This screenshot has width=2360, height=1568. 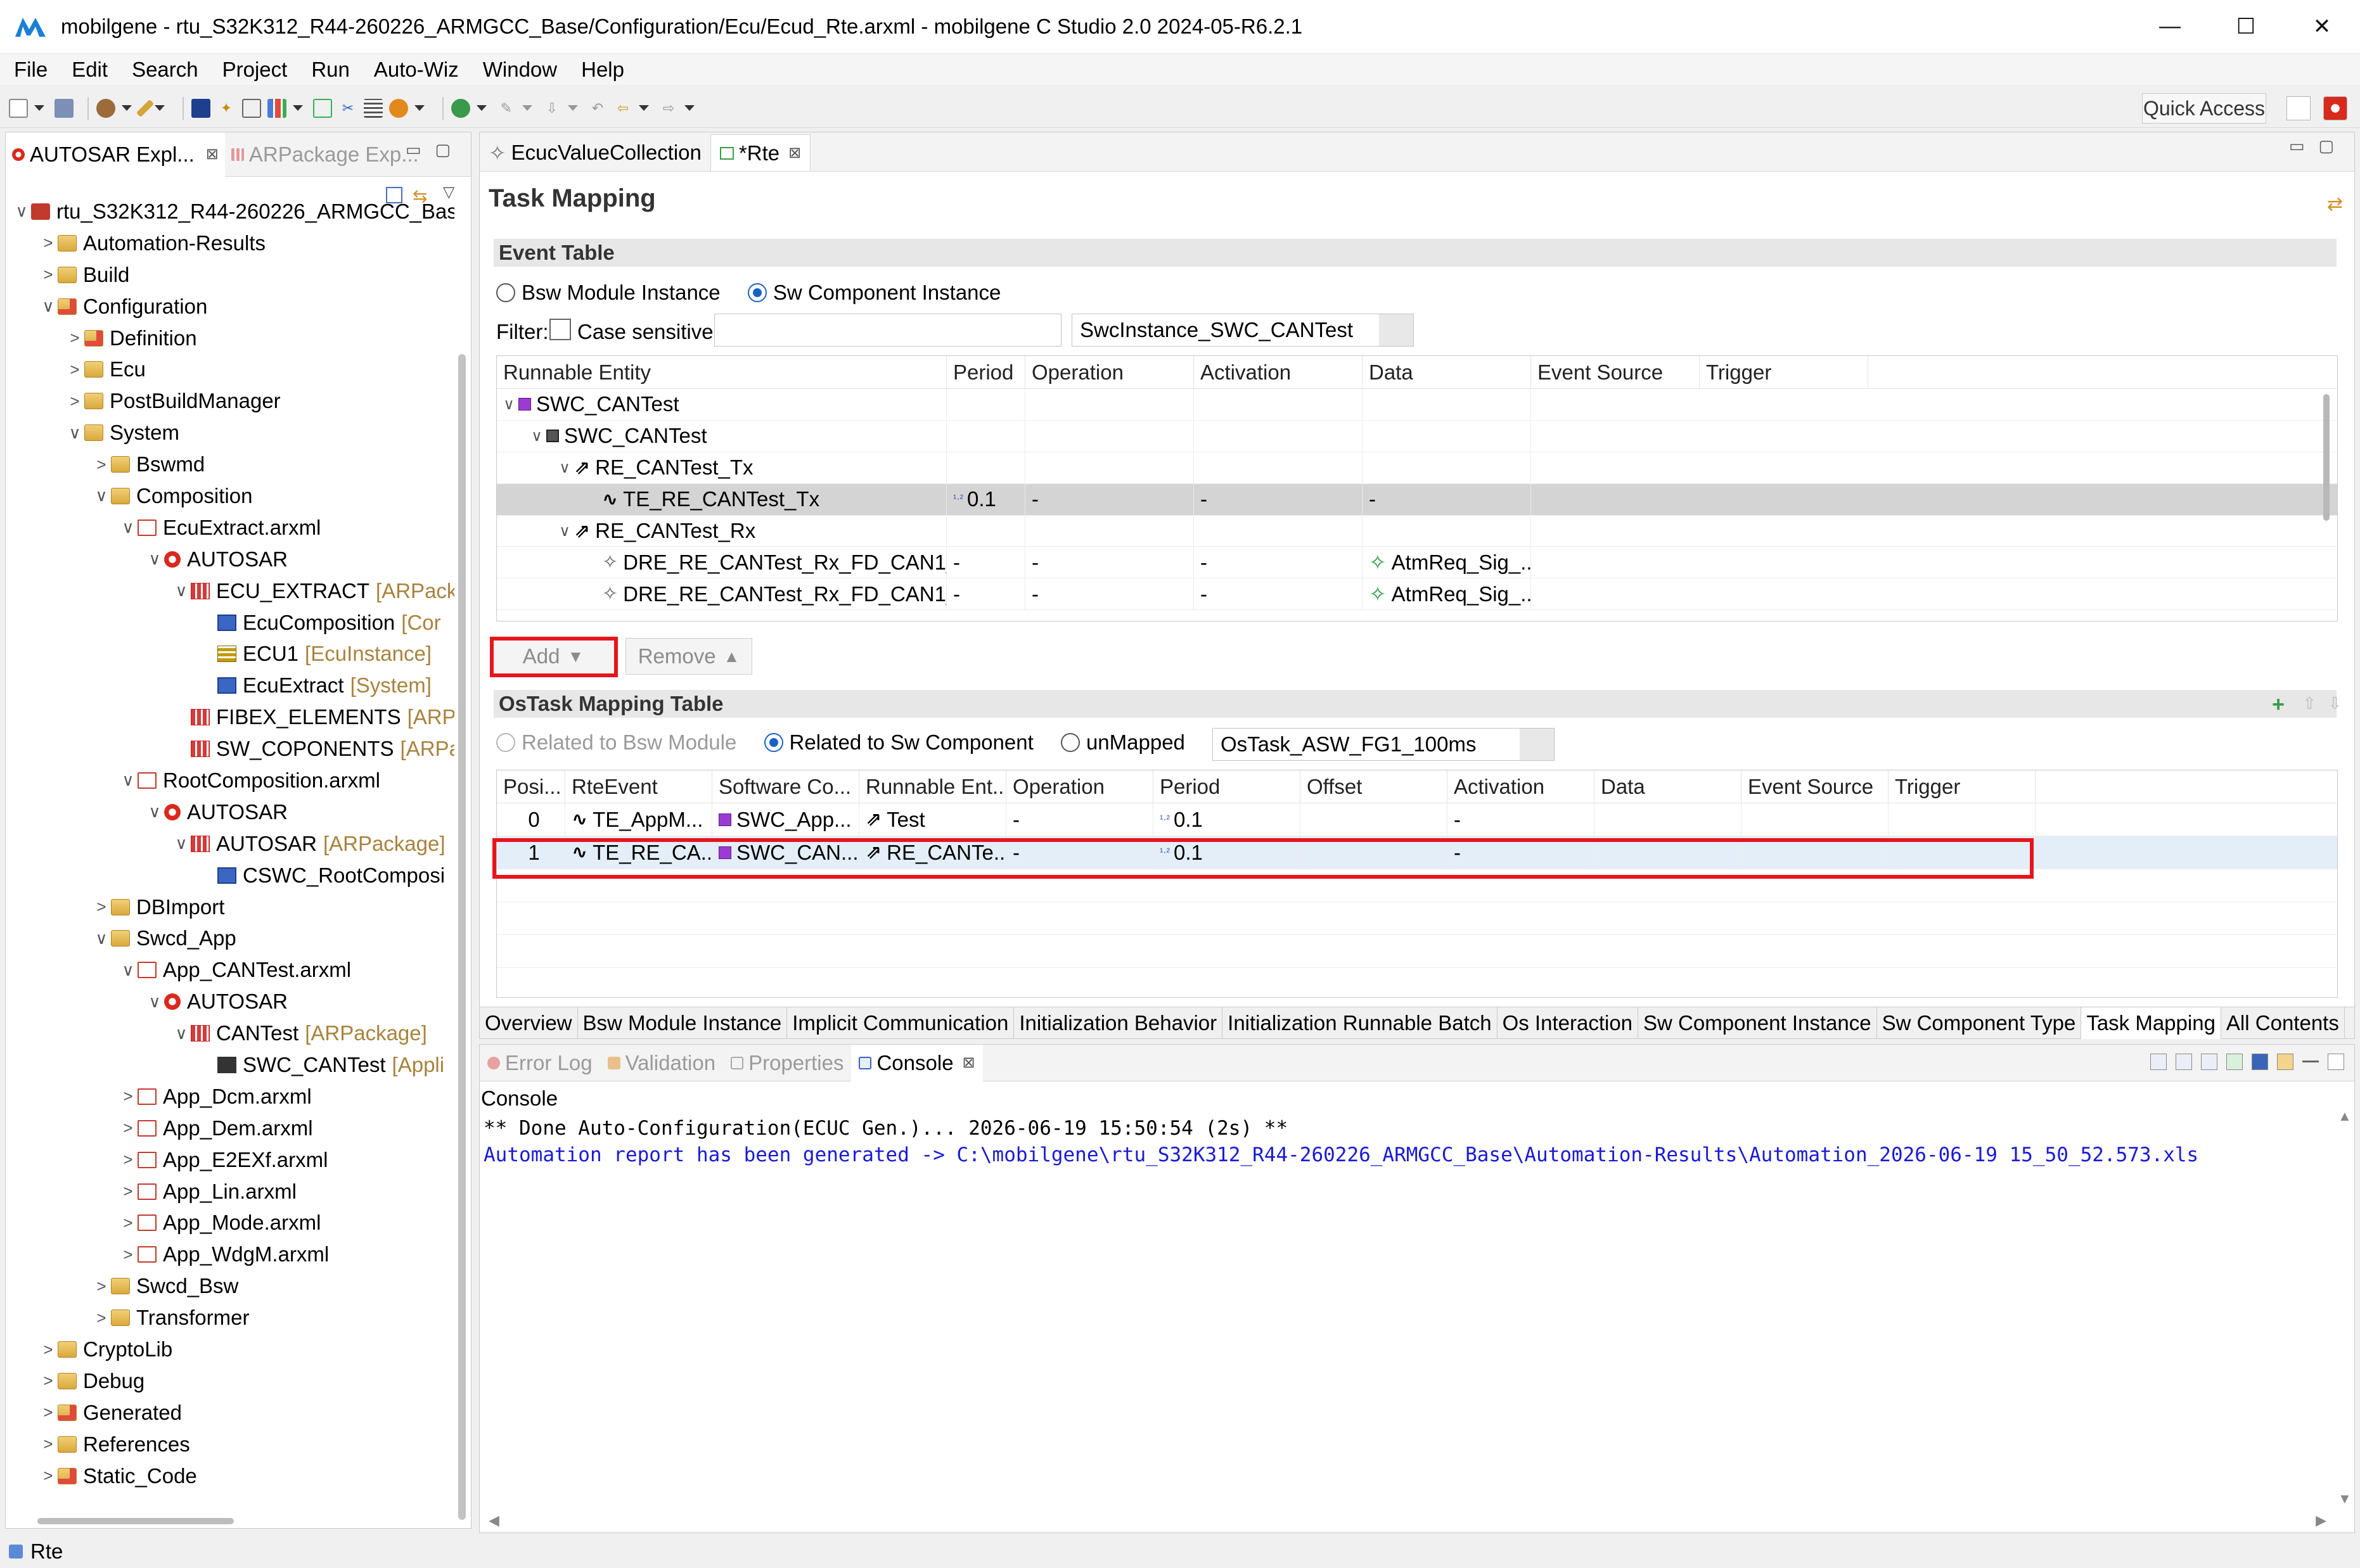 What do you see at coordinates (1079, 786) in the screenshot?
I see `column-header: Operation` at bounding box center [1079, 786].